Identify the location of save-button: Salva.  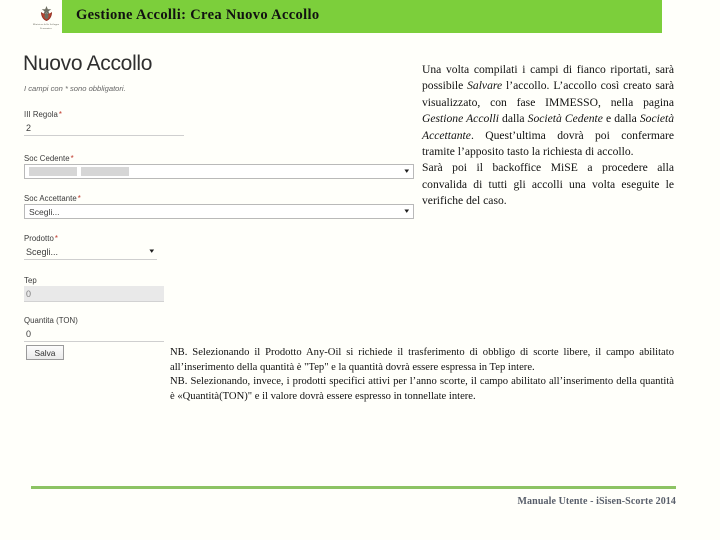
(45, 352).